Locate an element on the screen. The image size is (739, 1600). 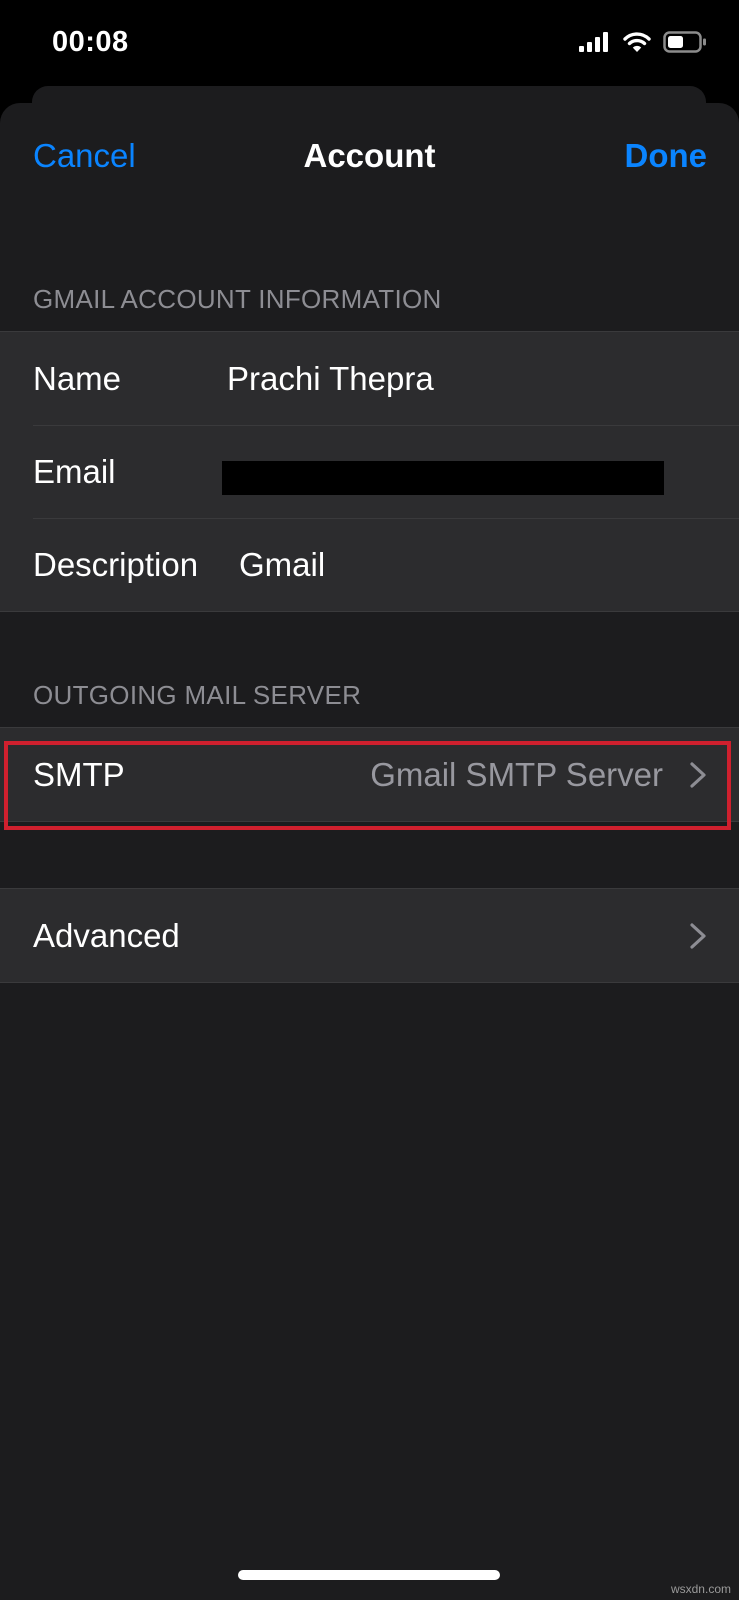
email-row: Email is located at coordinates (369, 471).